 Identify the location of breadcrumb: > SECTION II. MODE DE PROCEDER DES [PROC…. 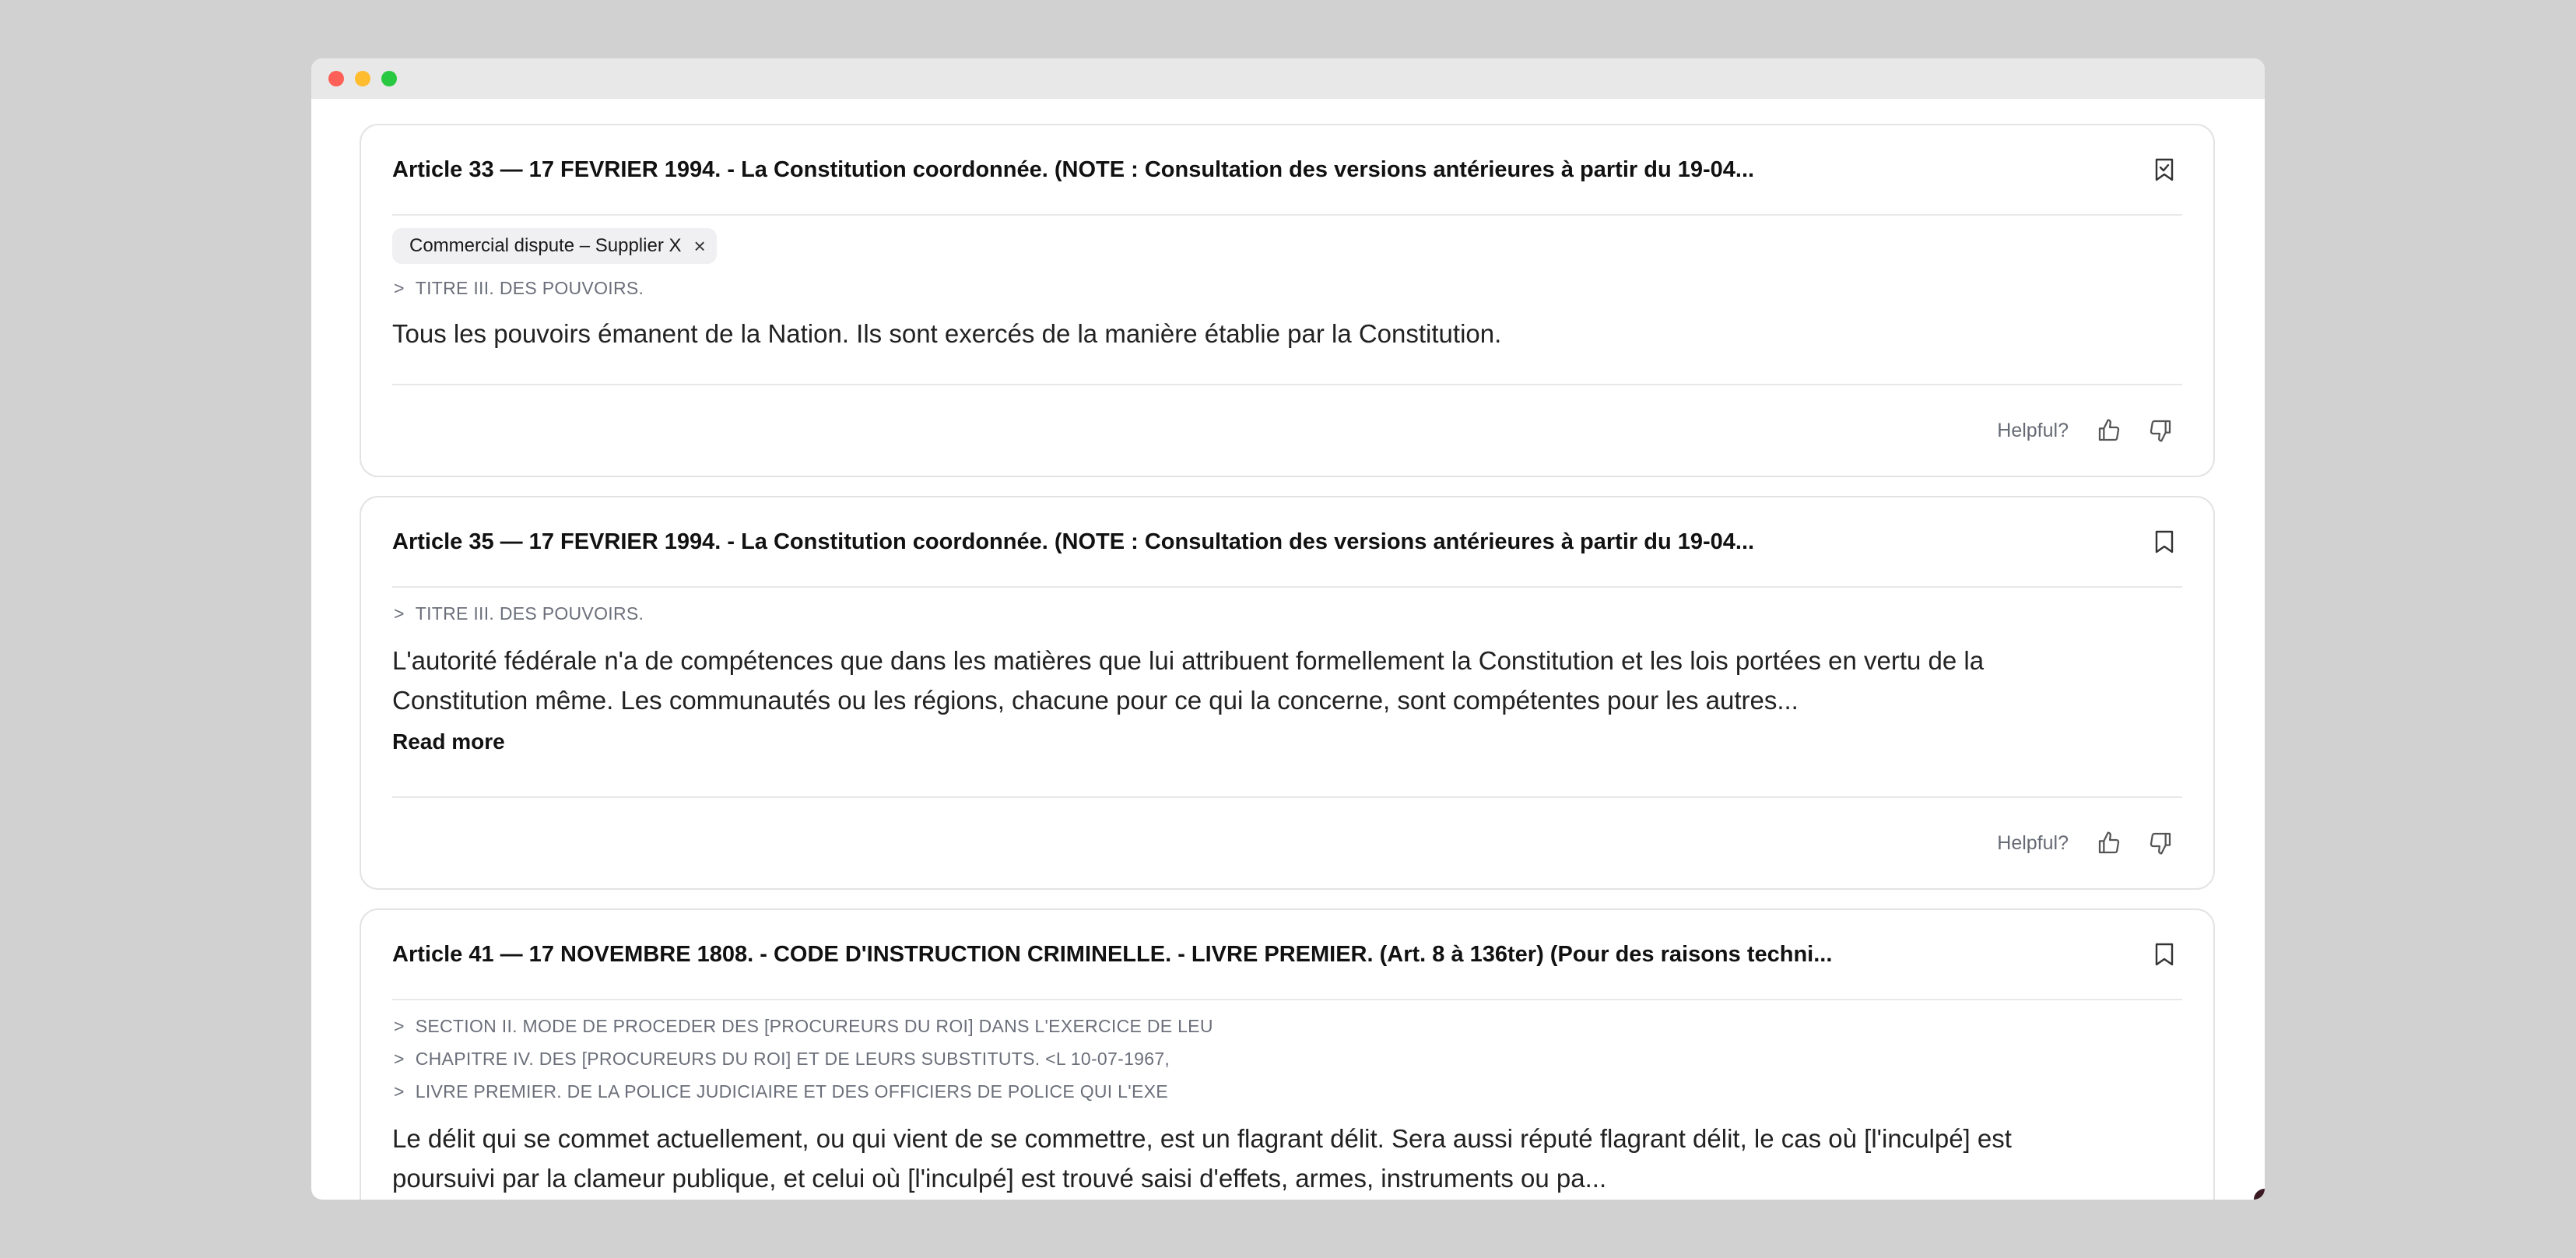
(1287, 1026).